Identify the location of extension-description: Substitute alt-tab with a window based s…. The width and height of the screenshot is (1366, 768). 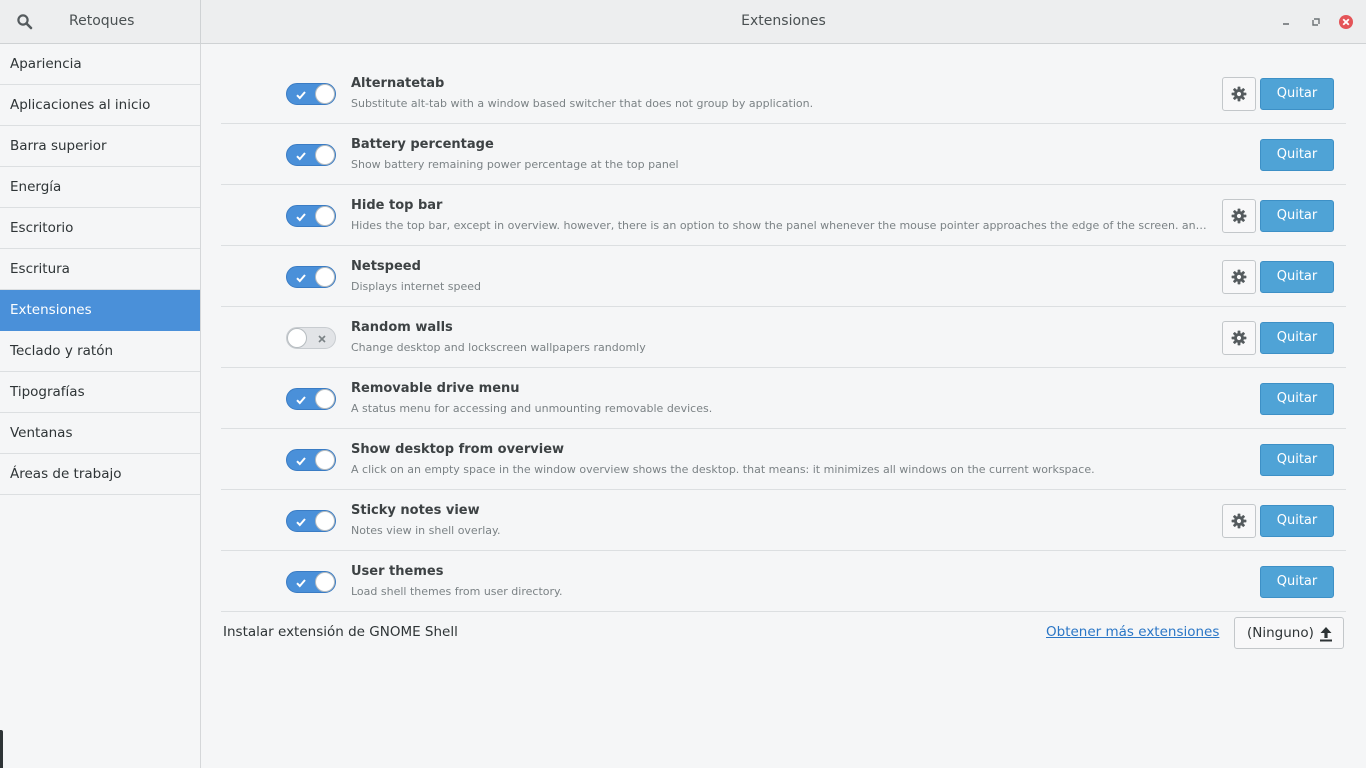
(582, 103).